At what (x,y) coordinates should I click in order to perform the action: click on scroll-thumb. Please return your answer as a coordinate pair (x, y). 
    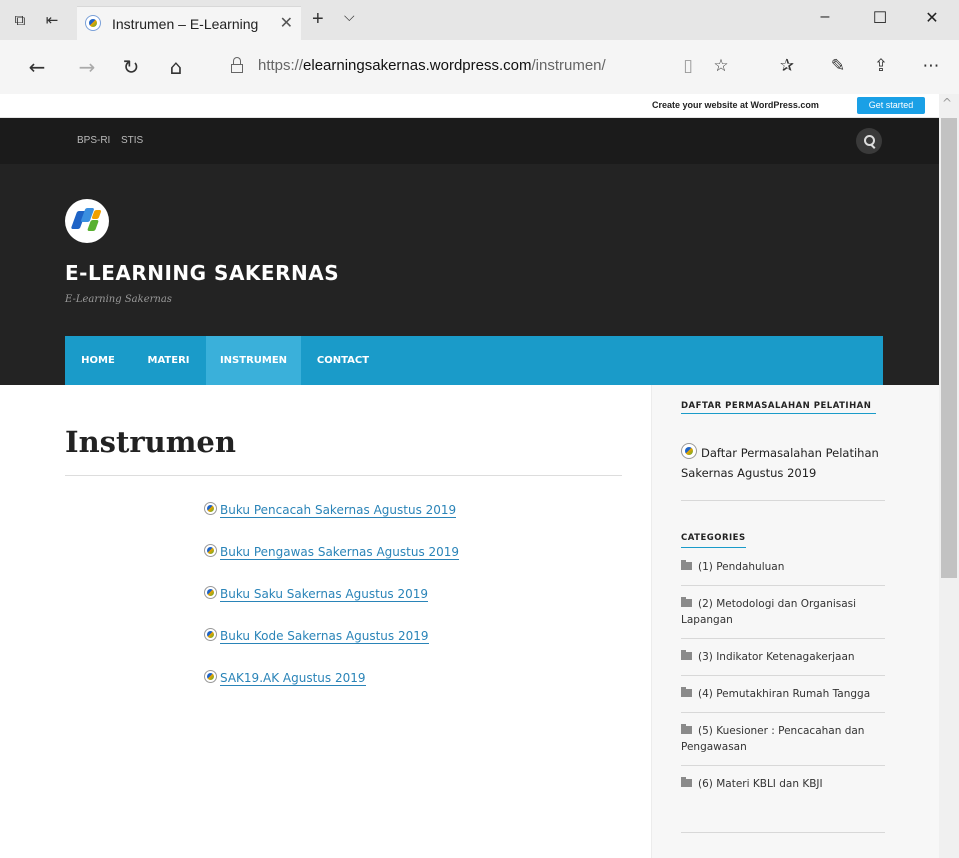
    Looking at the image, I should click on (949, 348).